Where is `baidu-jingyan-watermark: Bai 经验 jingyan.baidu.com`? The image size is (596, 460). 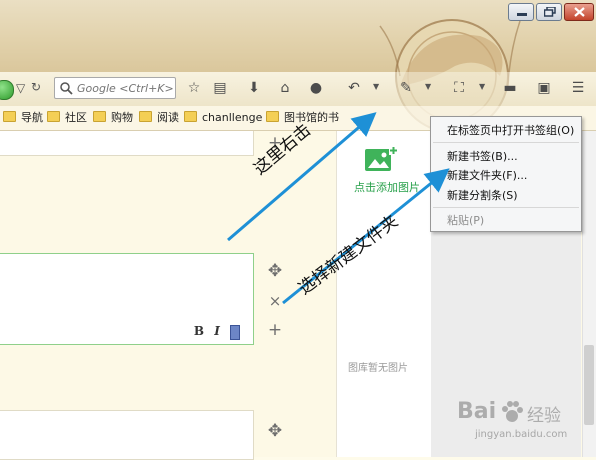
baidu-jingyan-watermark: Bai 经验 jingyan.baidu.com is located at coordinates (512, 419).